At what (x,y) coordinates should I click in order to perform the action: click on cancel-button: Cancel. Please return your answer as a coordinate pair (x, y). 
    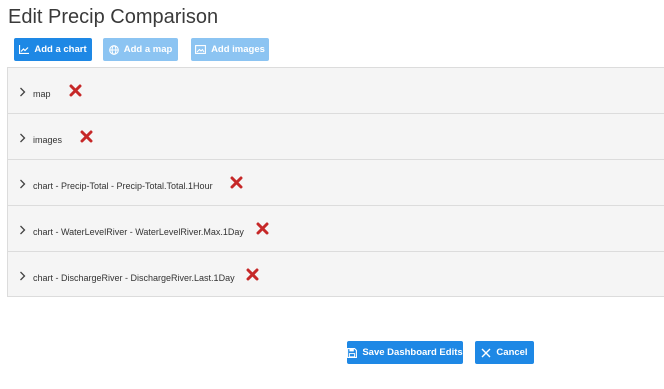
    Looking at the image, I should click on (504, 352).